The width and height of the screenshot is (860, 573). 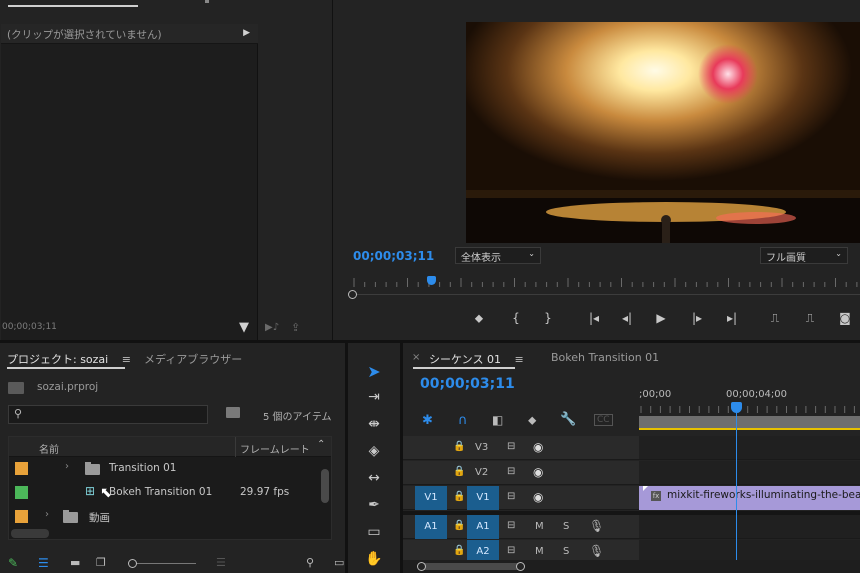 What do you see at coordinates (605, 357) in the screenshot?
I see `bokeh-sequence-tab: Bokeh Transition 01` at bounding box center [605, 357].